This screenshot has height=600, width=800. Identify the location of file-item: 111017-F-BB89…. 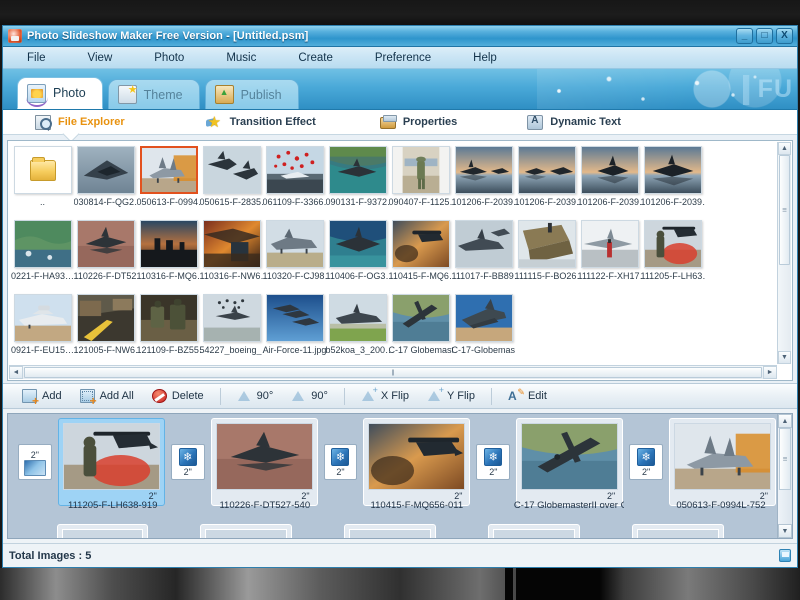
(484, 255).